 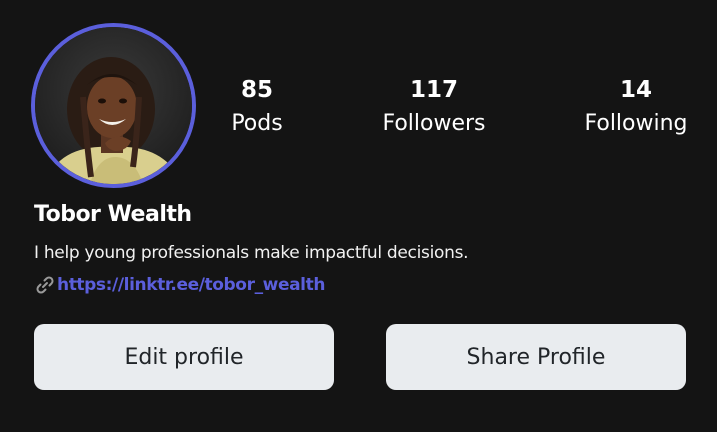 What do you see at coordinates (113, 214) in the screenshot?
I see `profile-name: Tobor Wealth` at bounding box center [113, 214].